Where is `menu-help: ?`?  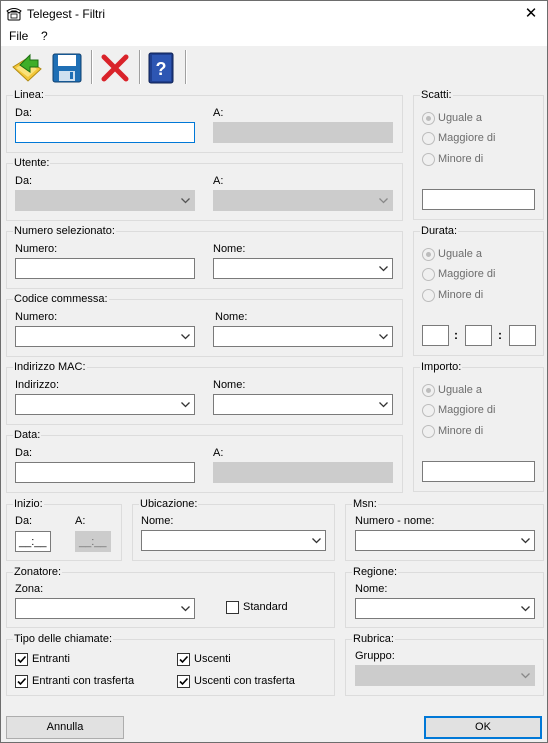
menu-help: ? is located at coordinates (44, 36).